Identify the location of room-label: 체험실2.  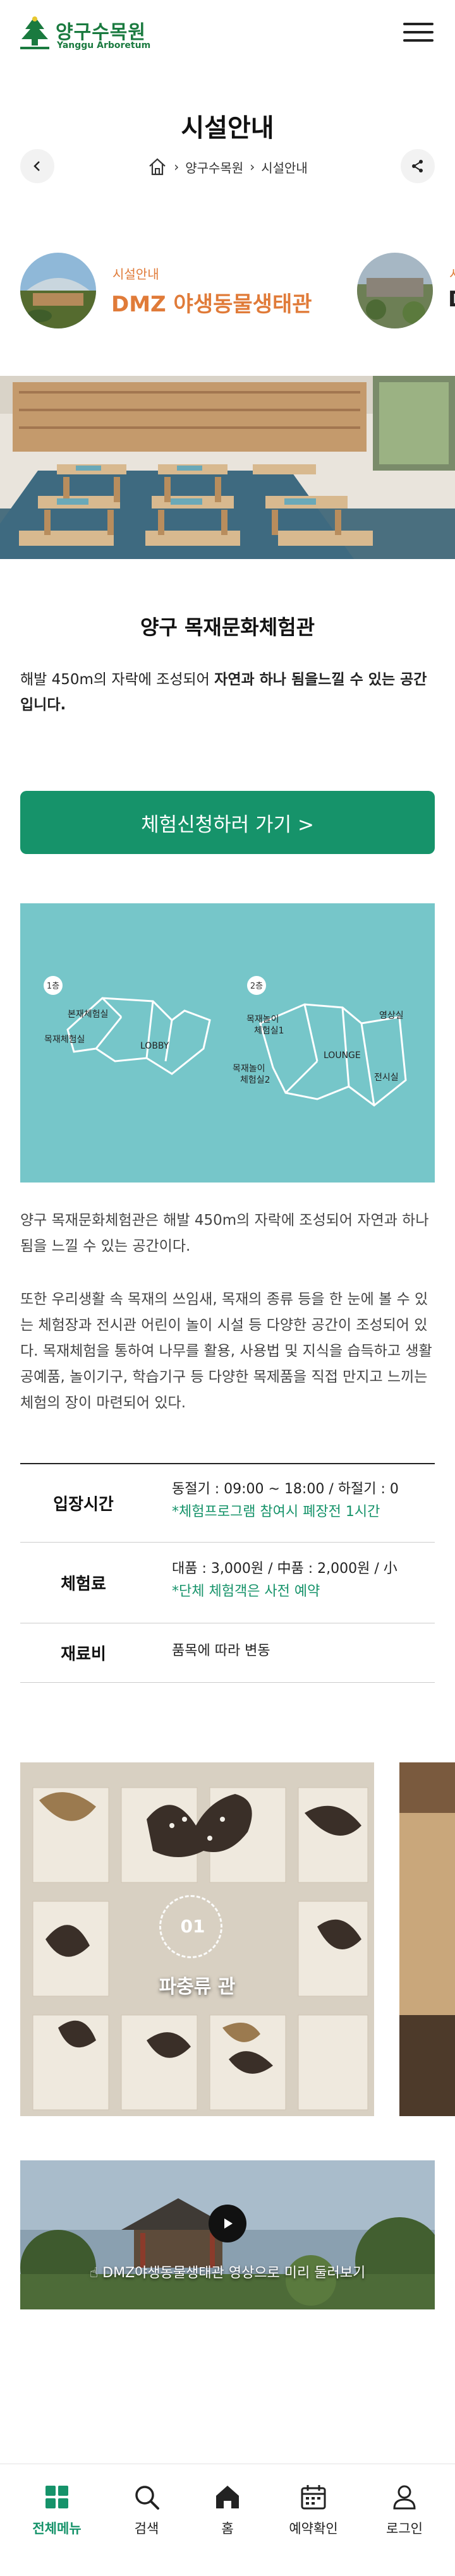
(255, 1080).